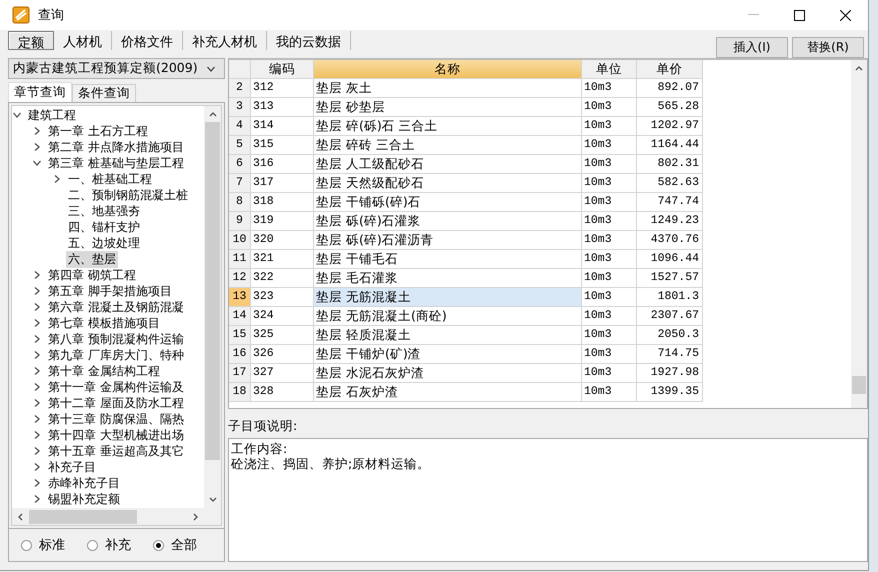  What do you see at coordinates (104, 227) in the screenshot?
I see `tree-item: 四、锚杆支护` at bounding box center [104, 227].